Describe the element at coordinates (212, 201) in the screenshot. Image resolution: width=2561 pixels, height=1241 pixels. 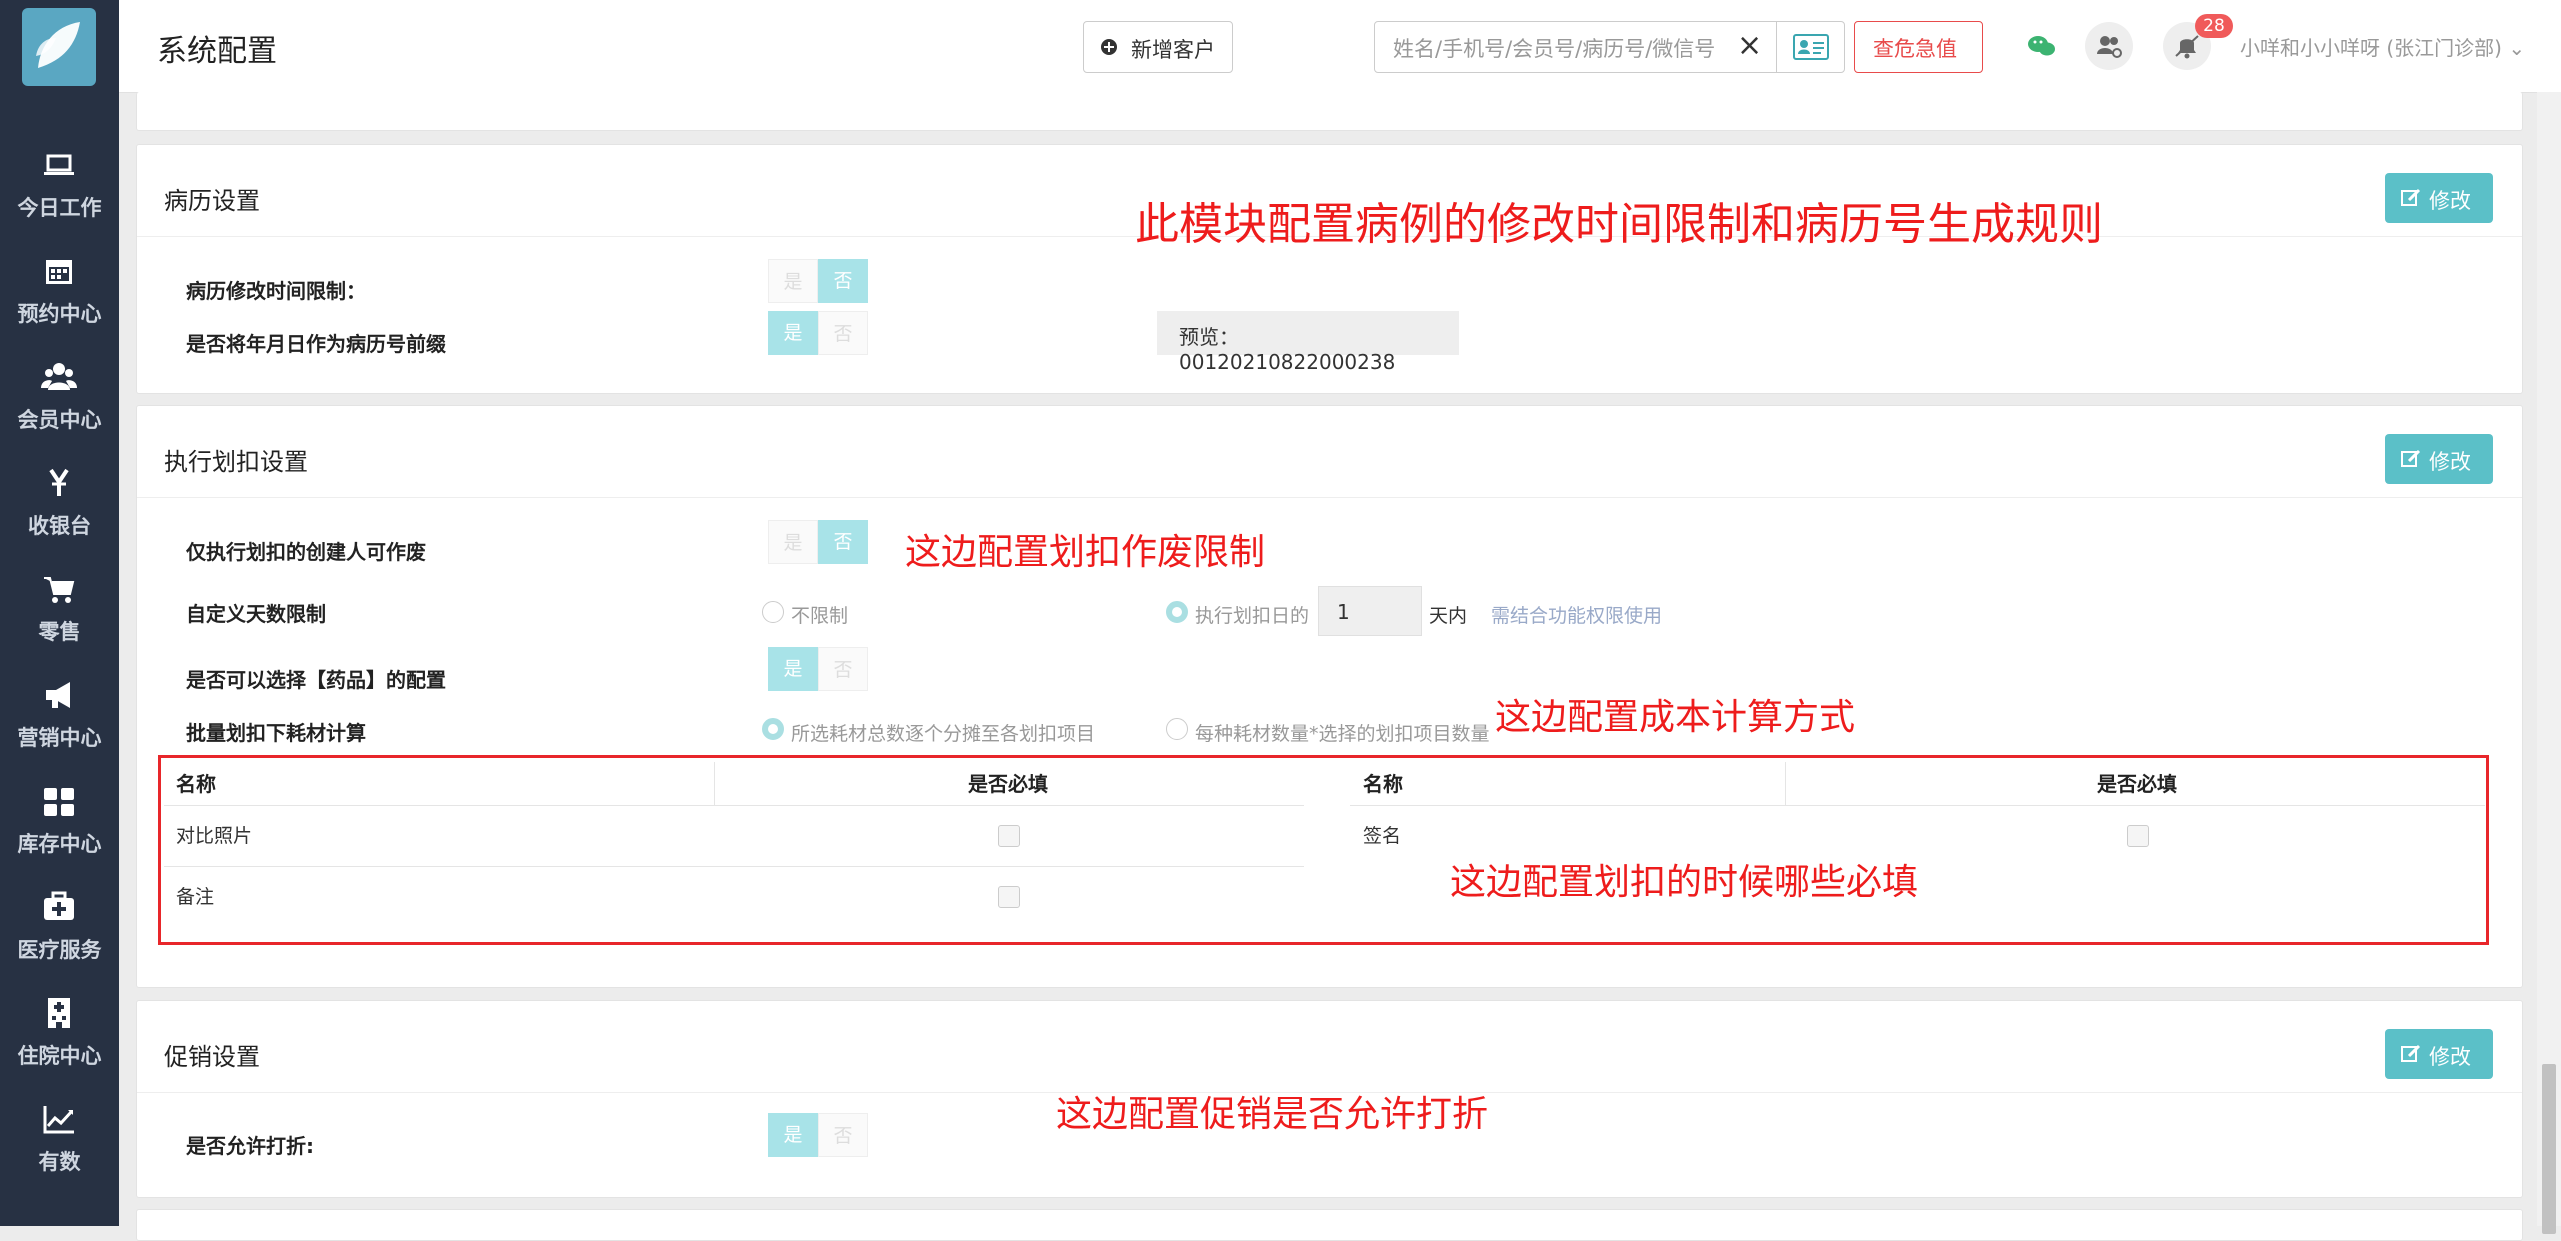
I see `section-title: 病历设置` at that location.